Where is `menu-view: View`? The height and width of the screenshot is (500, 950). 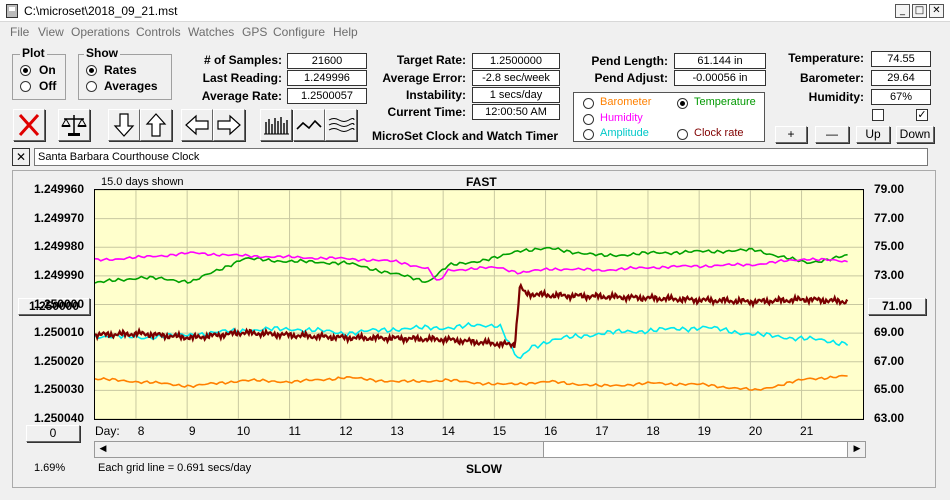
menu-view: View is located at coordinates (51, 32).